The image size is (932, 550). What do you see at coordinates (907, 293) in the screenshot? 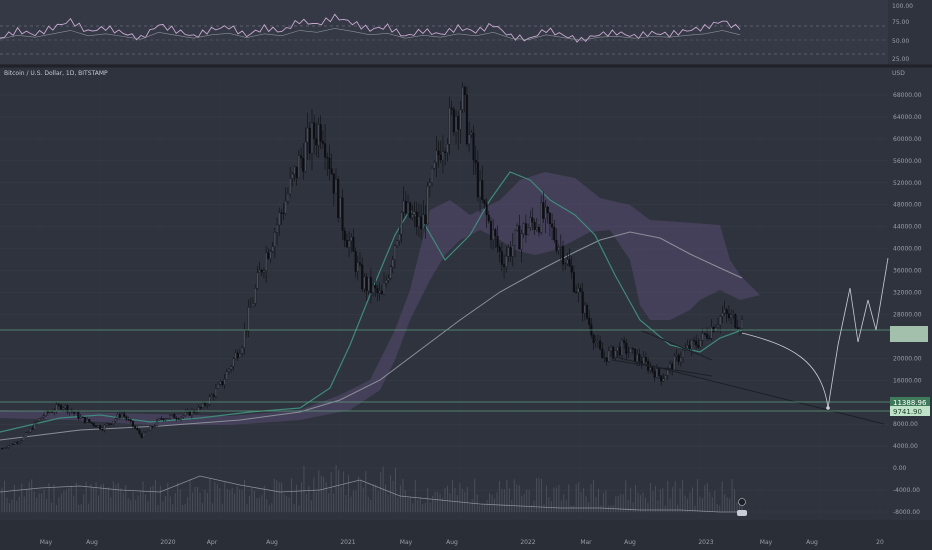
I see `price-tick-label: 32000.00` at bounding box center [907, 293].